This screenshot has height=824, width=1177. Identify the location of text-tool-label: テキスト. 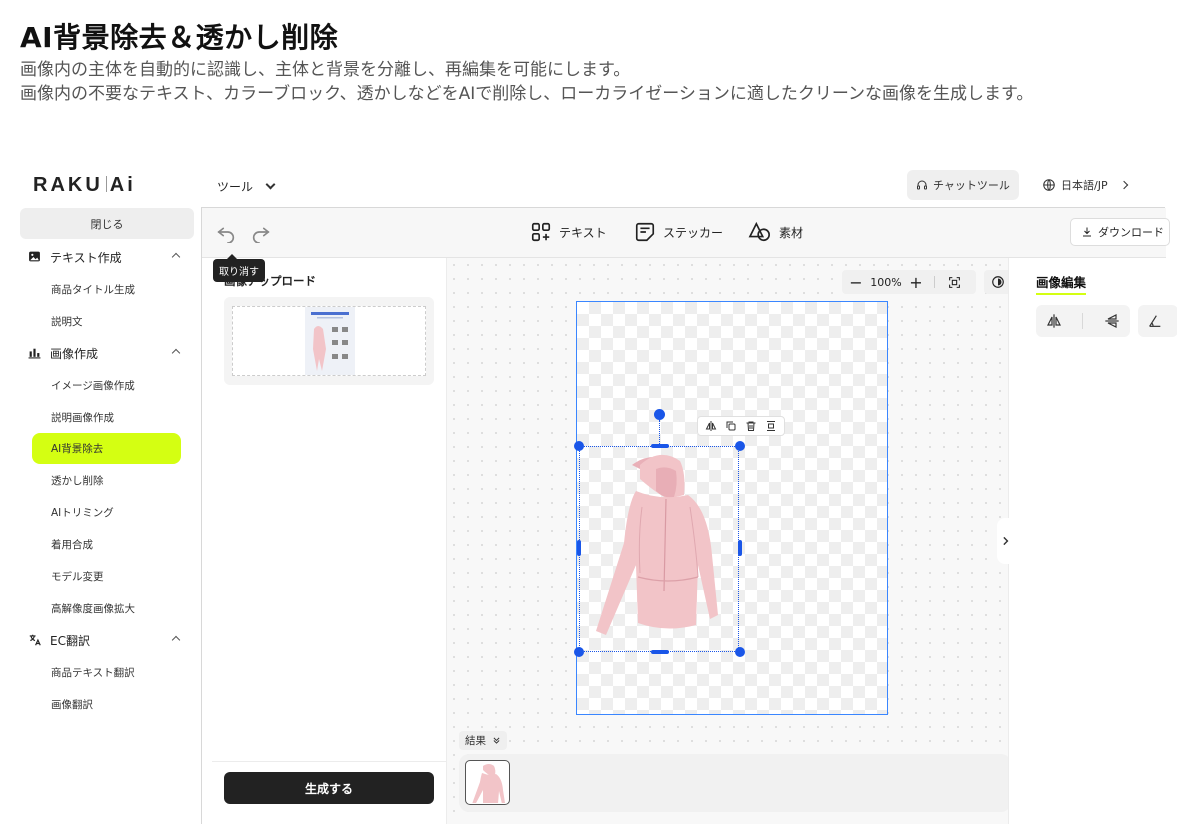
(583, 232).